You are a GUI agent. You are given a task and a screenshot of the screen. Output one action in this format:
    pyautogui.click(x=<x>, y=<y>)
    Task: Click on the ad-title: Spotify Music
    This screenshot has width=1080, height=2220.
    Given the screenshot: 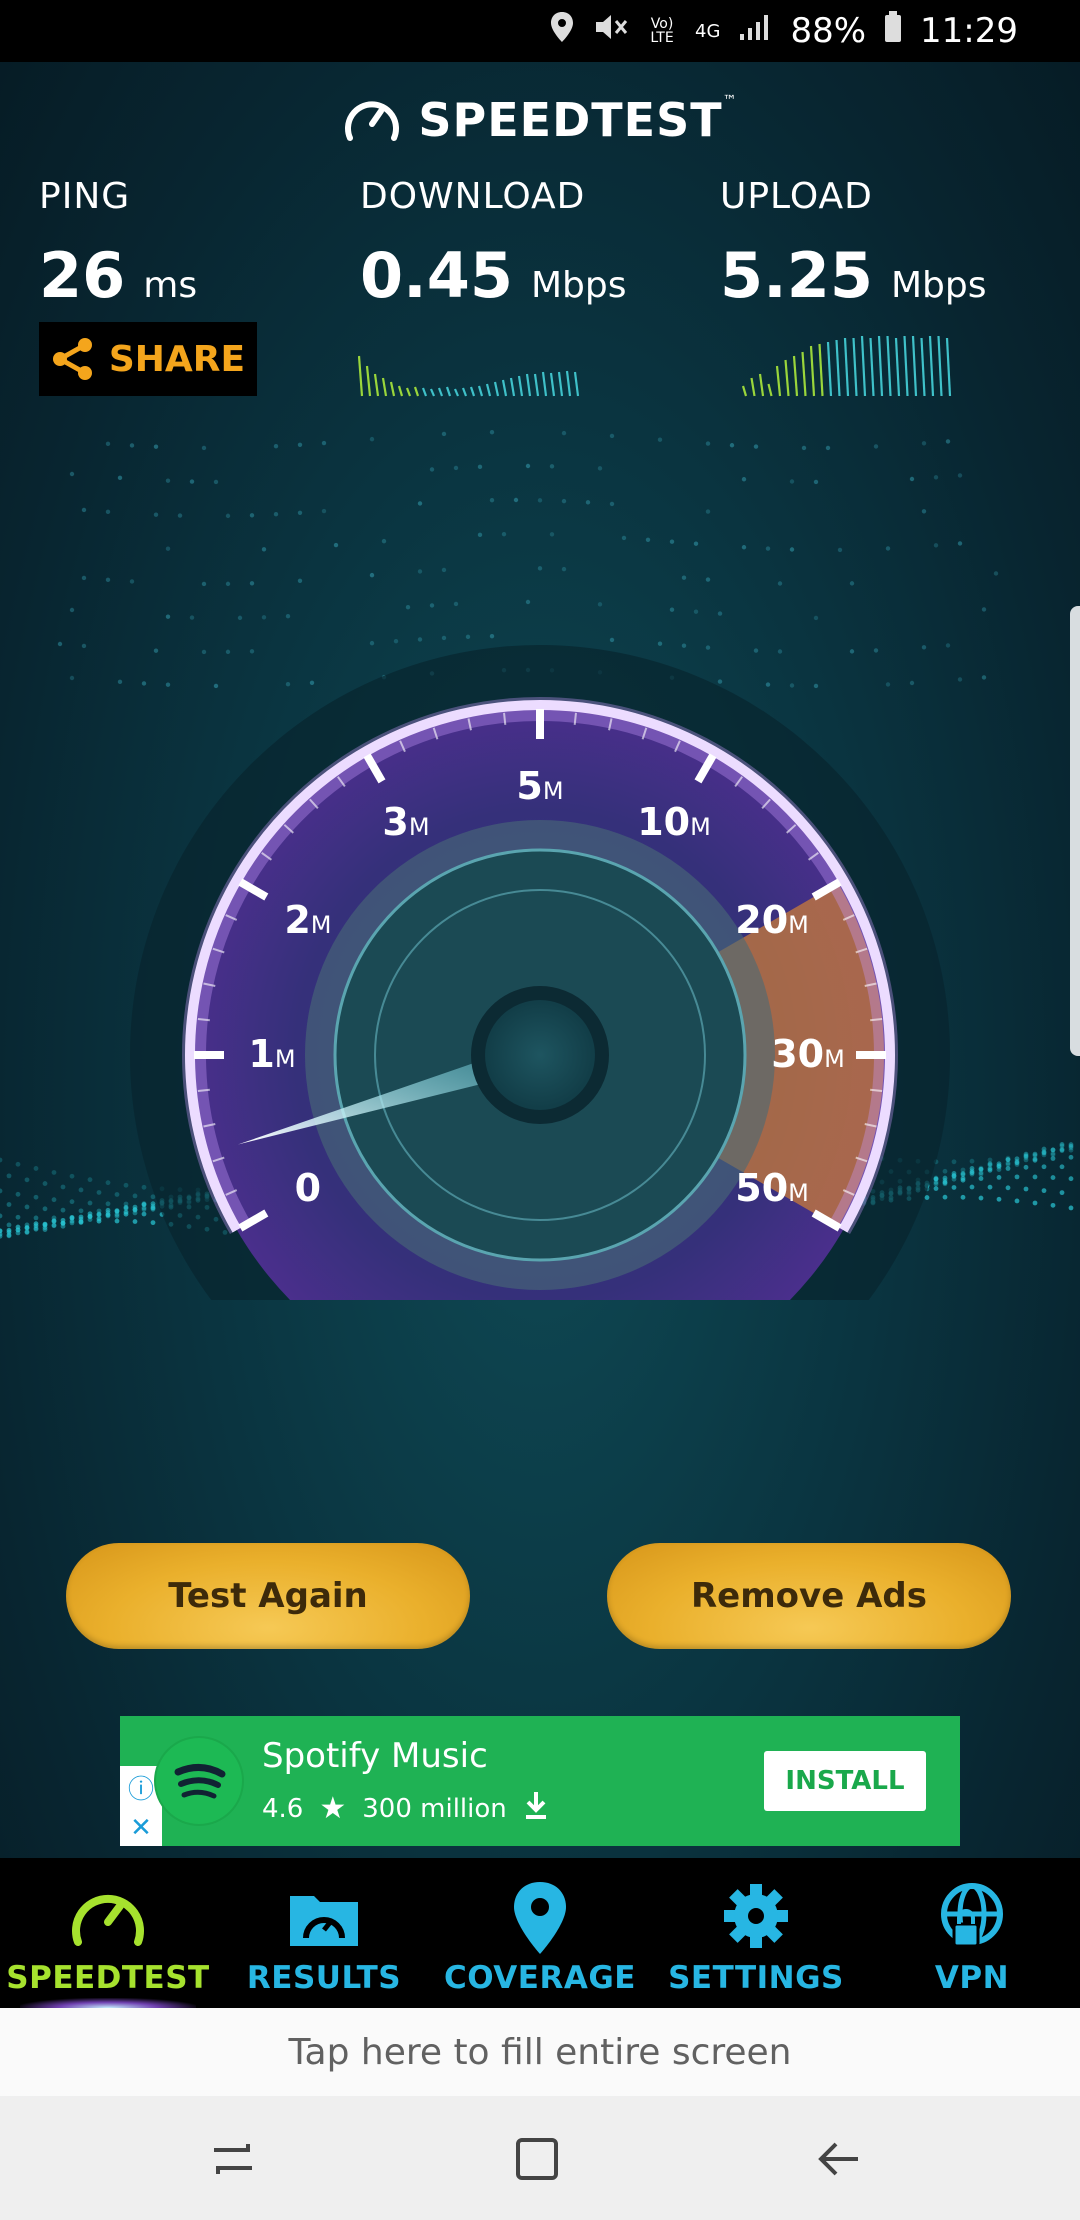 What is the action you would take?
    pyautogui.click(x=375, y=1756)
    